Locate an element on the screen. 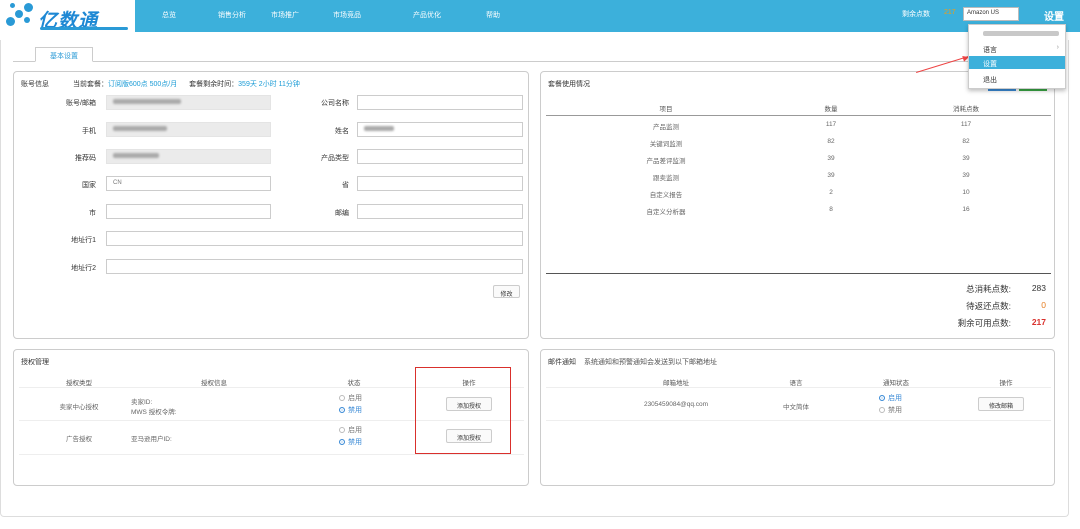 This screenshot has width=1080, height=529. usage-row-points: 10 is located at coordinates (966, 192).